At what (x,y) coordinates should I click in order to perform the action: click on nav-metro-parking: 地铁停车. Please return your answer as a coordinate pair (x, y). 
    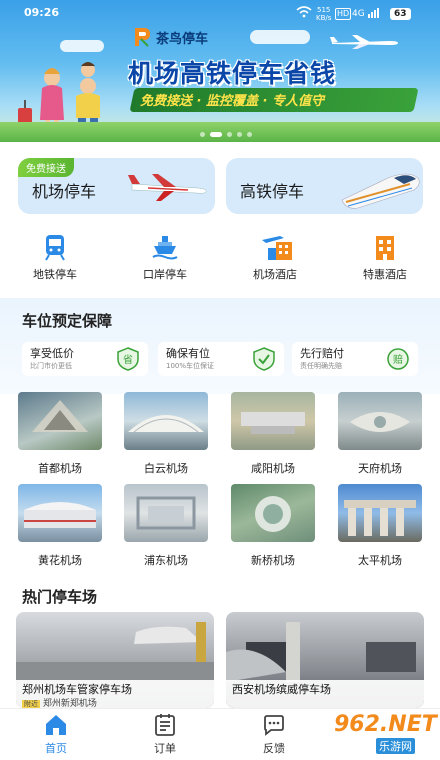
    Looking at the image, I should click on (55, 257).